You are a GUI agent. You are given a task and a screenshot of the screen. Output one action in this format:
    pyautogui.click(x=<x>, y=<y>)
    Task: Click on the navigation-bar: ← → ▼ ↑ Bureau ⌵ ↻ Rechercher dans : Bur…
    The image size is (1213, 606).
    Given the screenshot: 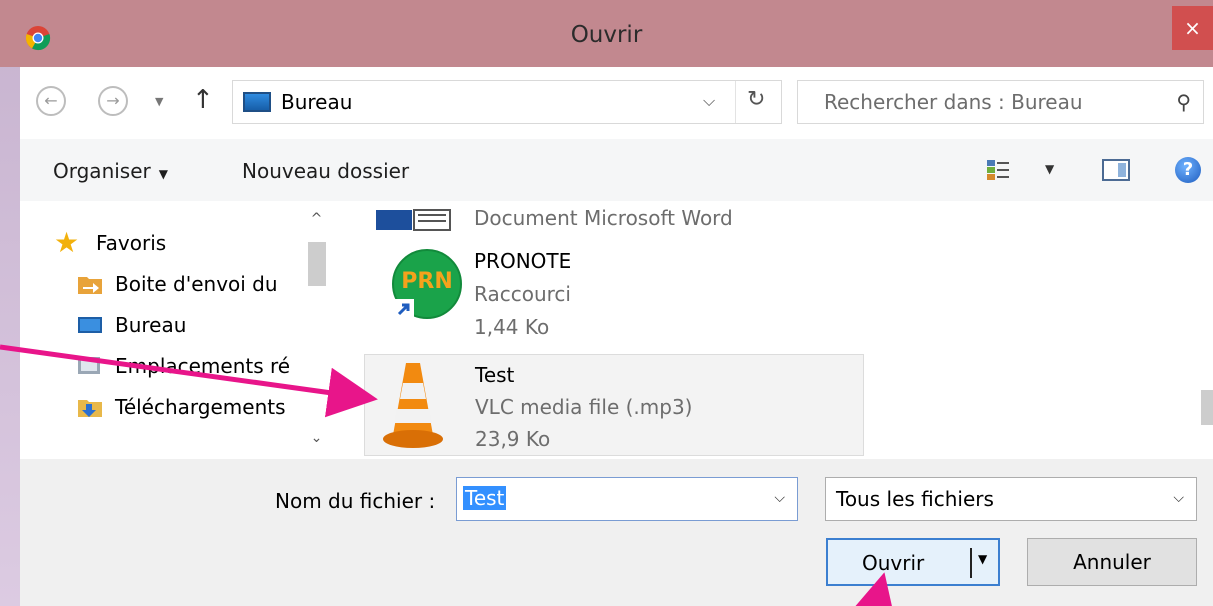 What is the action you would take?
    pyautogui.click(x=616, y=103)
    